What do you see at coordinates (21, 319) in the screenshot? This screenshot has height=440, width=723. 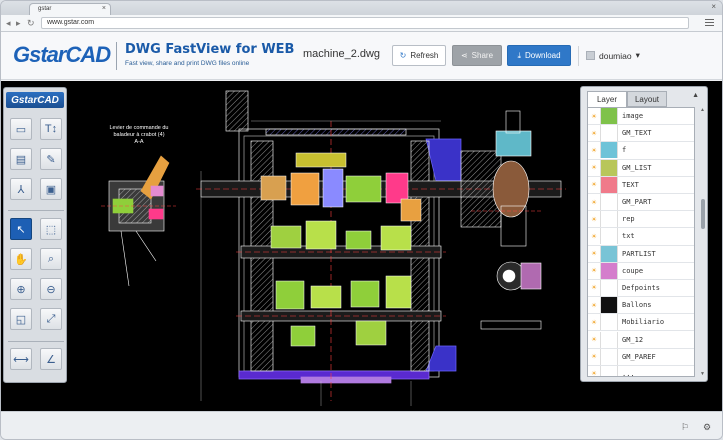 I see `zoom-previous-button: ◱` at bounding box center [21, 319].